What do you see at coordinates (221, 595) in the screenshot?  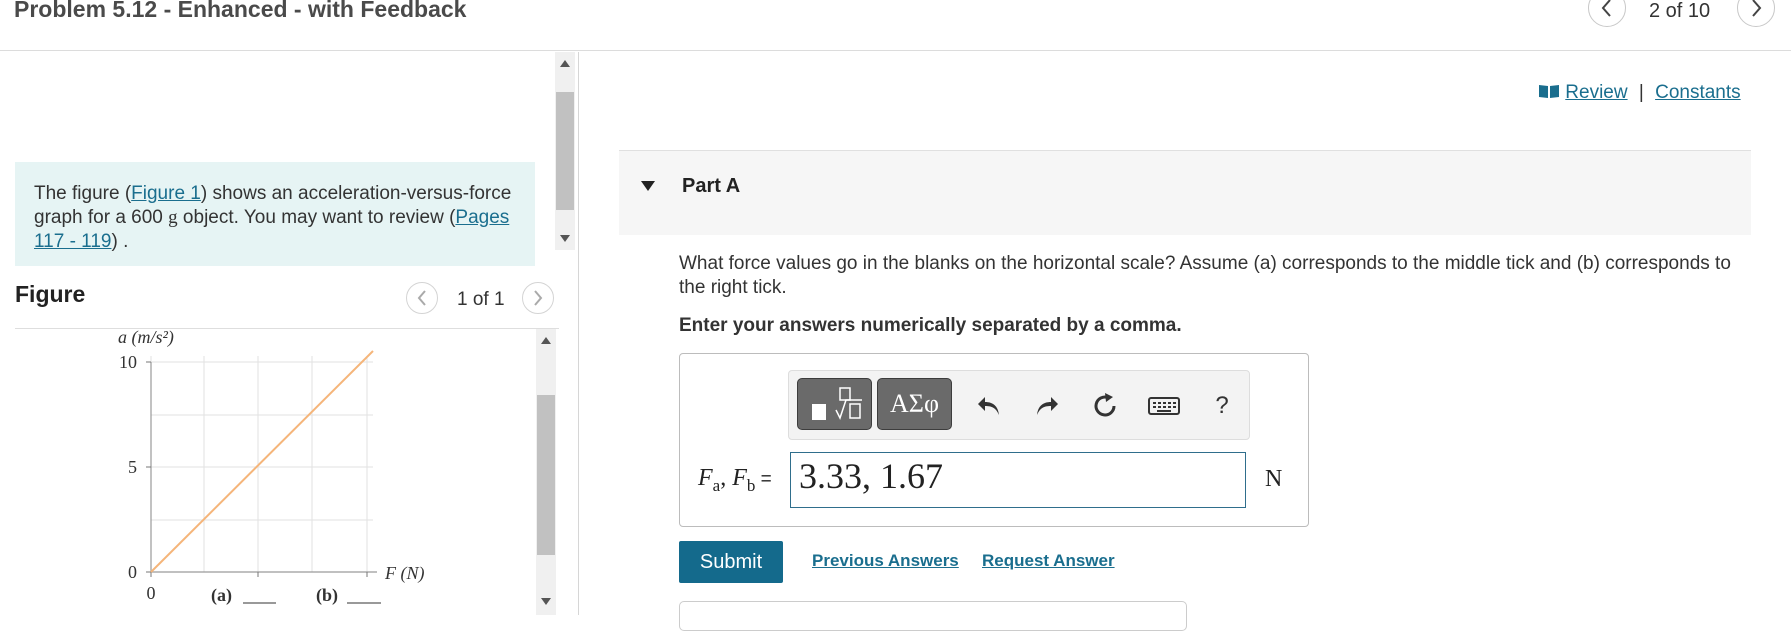 I see `x-blank-a-label: (a)` at bounding box center [221, 595].